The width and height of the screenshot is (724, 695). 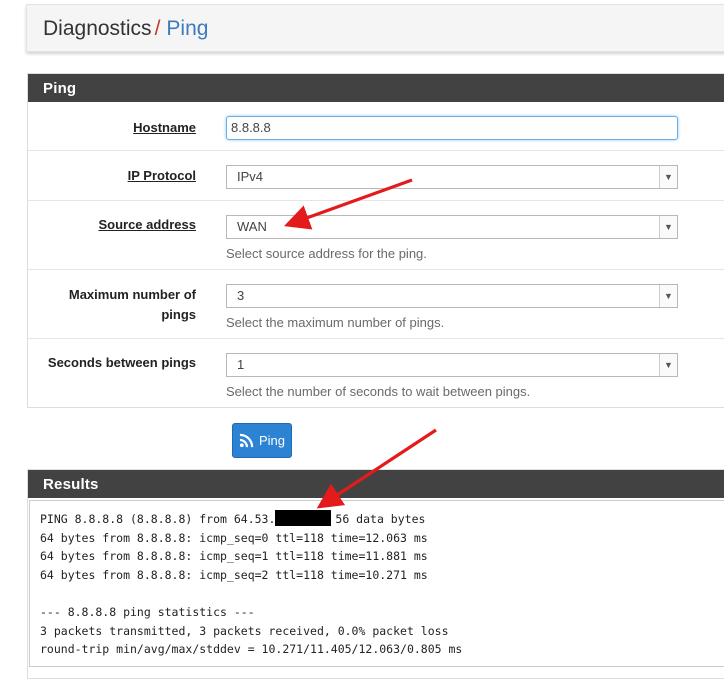 I want to click on seconds-between-value: 1, so click(x=241, y=364).